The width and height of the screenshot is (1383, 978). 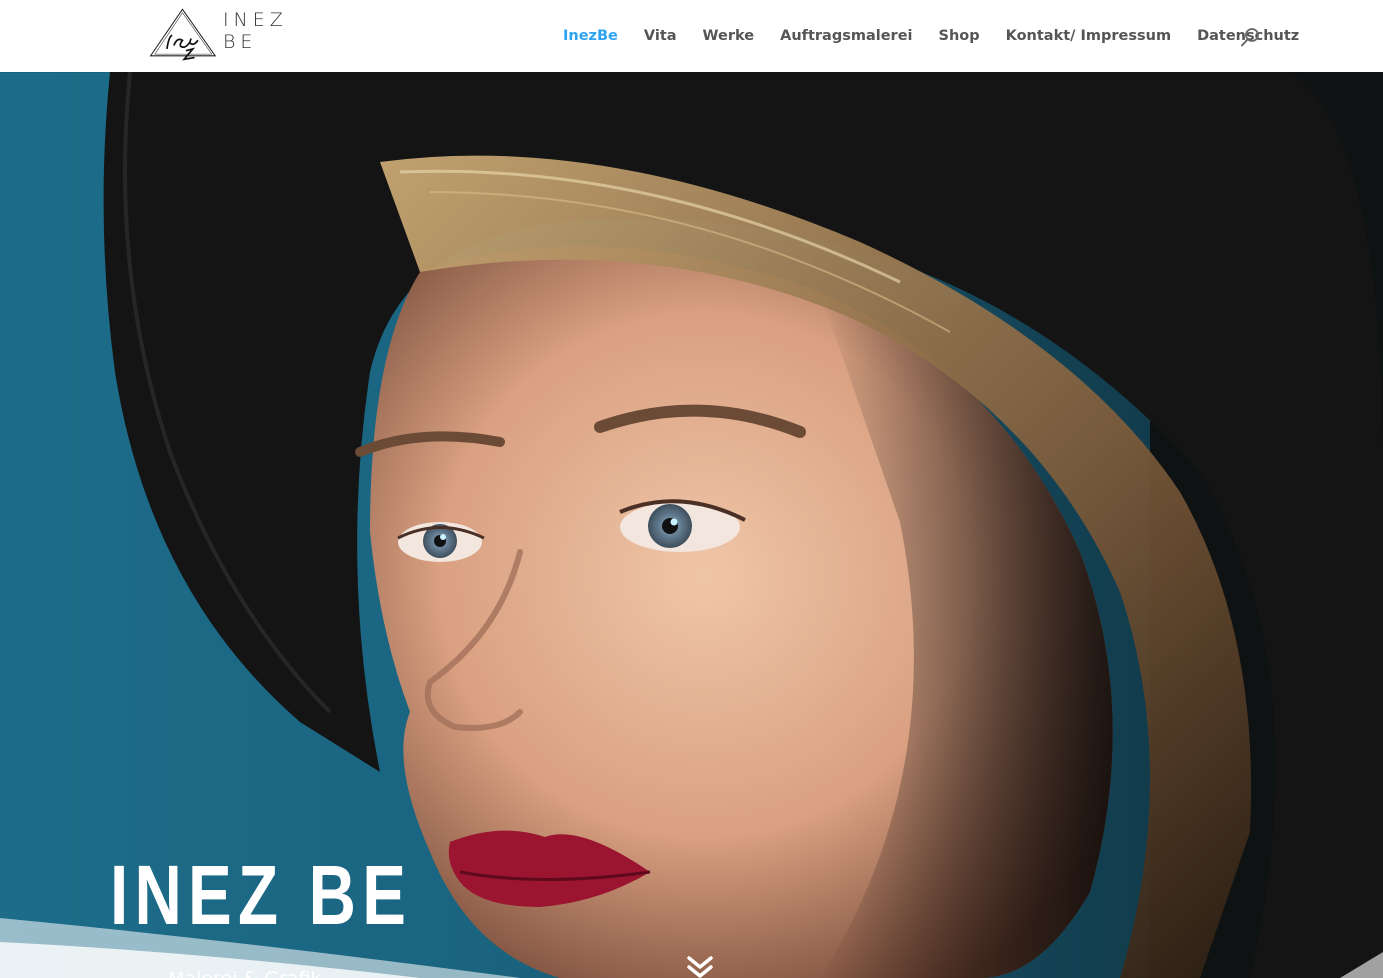 I want to click on triangle-signature-logo-icon, so click(x=183, y=34).